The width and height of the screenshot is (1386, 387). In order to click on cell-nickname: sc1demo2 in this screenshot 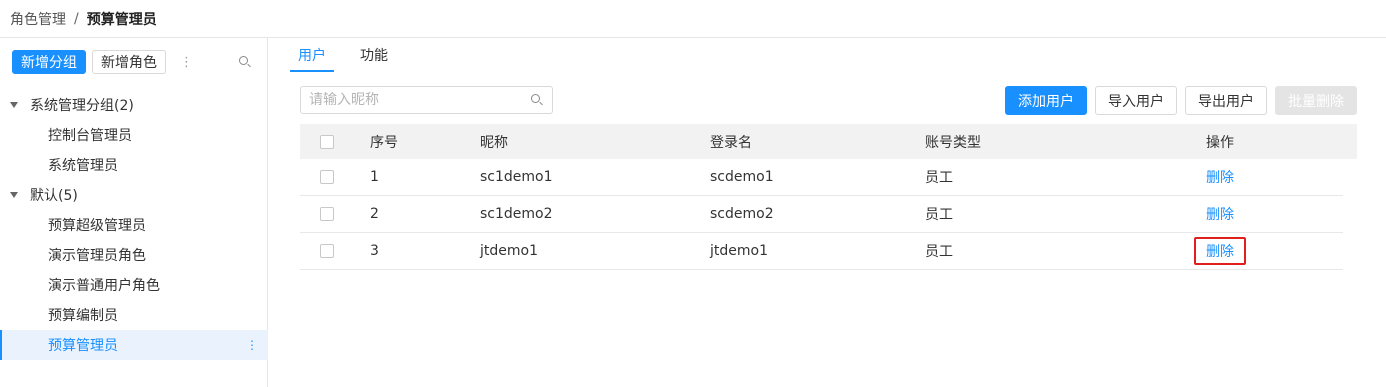, I will do `click(516, 214)`.